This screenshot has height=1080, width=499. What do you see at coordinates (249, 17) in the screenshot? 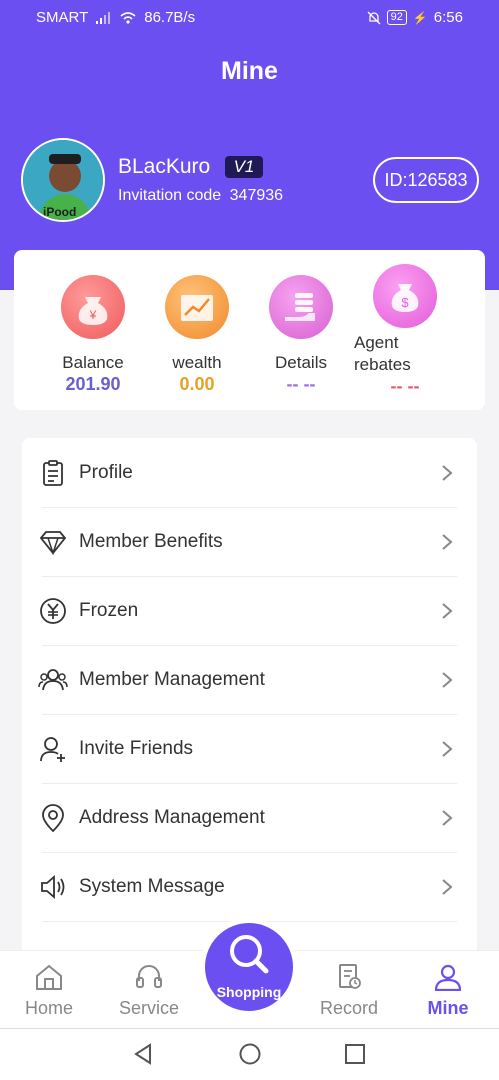
I see `status-bar: SMART 86.7B/s 92 ⚡ 6:56` at bounding box center [249, 17].